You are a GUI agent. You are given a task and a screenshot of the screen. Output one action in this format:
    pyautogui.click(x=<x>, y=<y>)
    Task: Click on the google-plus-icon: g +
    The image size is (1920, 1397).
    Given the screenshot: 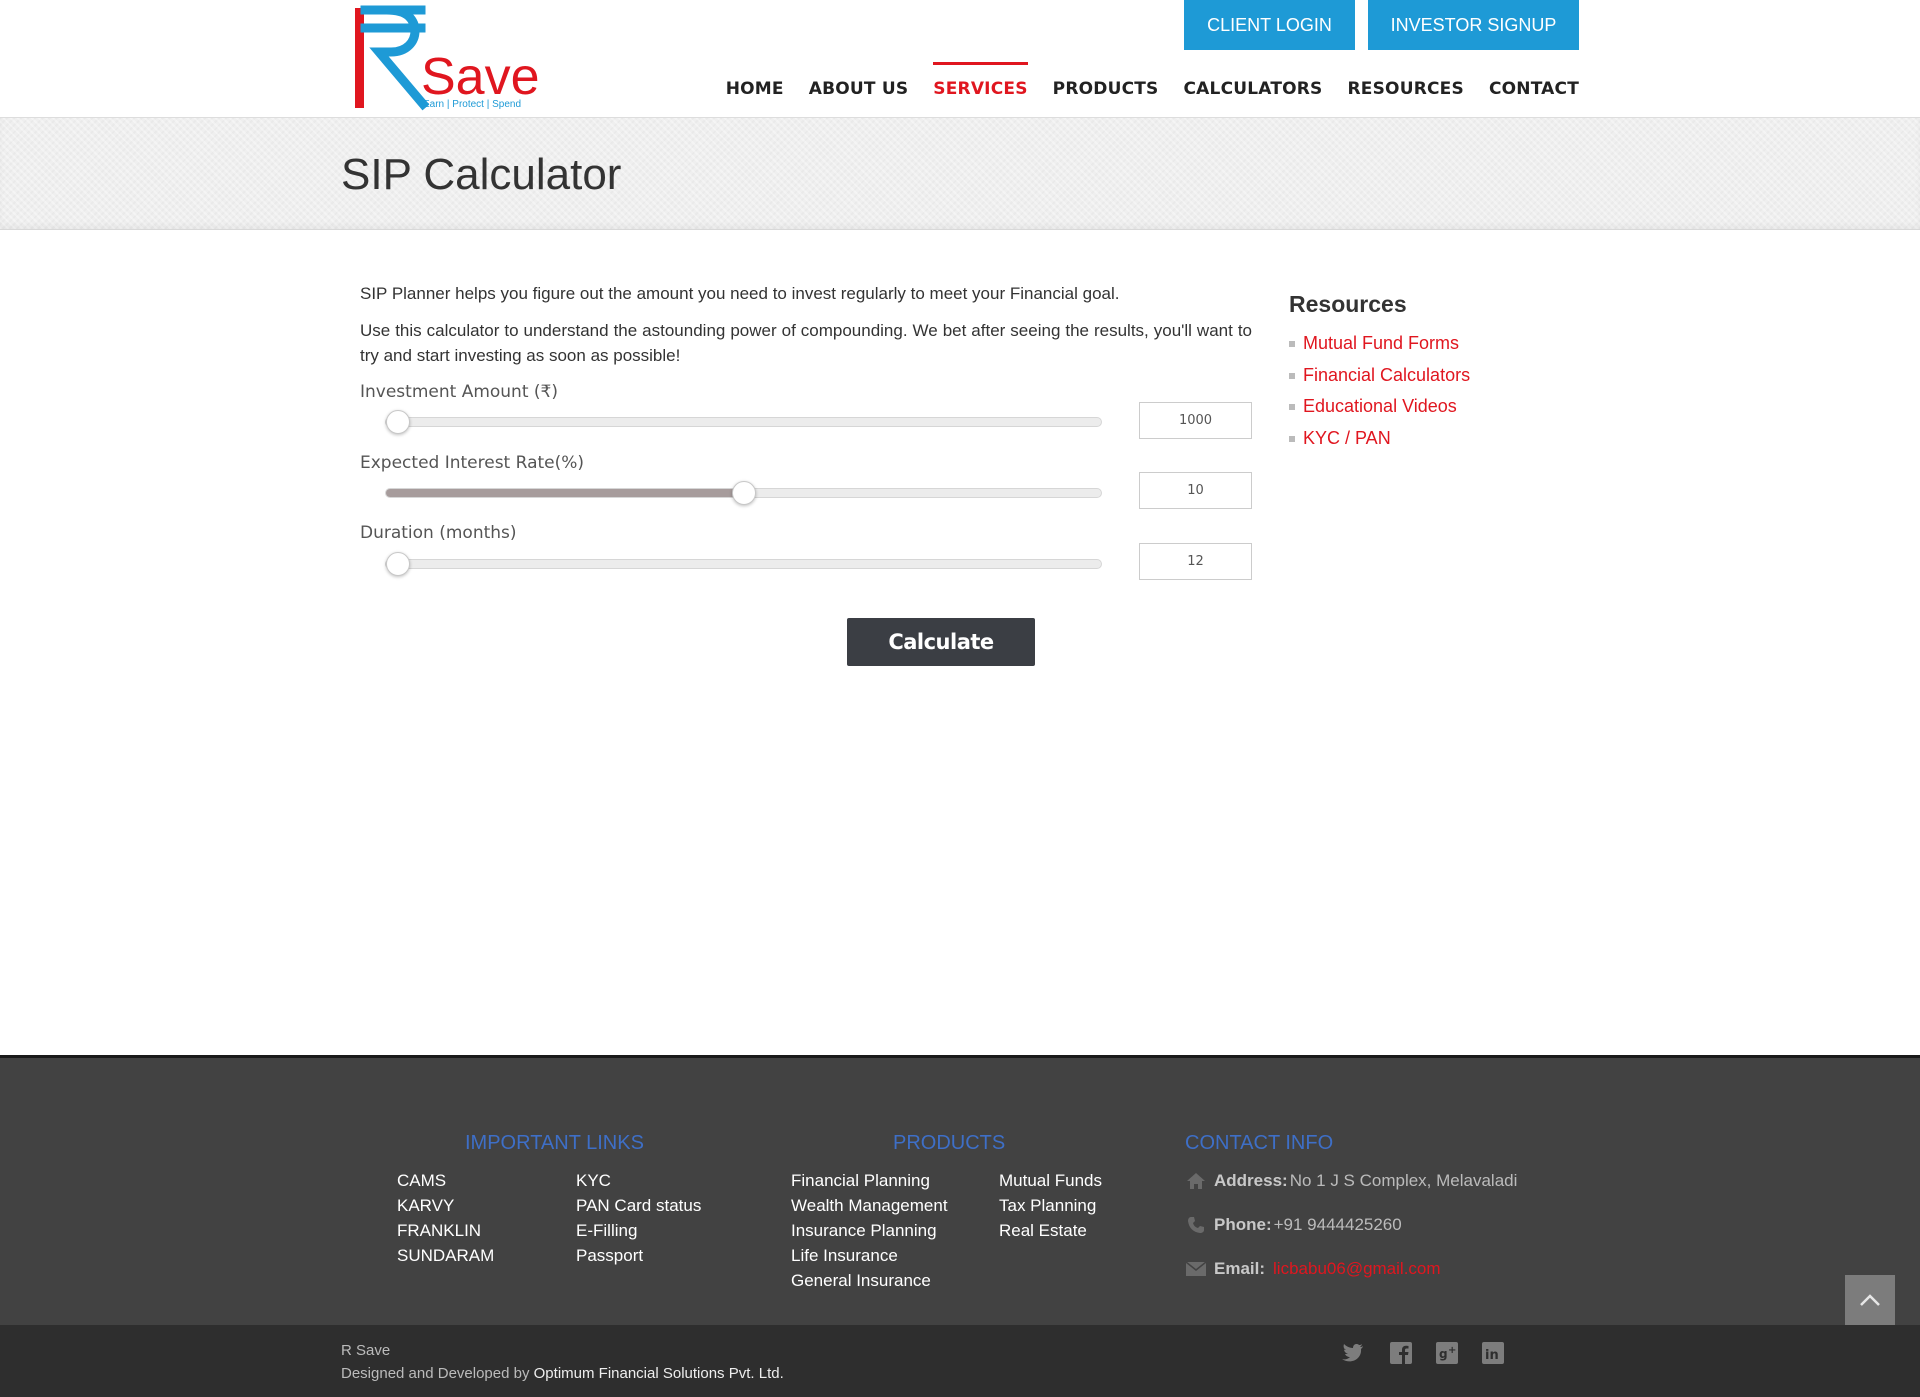 What is the action you would take?
    pyautogui.click(x=1447, y=1353)
    